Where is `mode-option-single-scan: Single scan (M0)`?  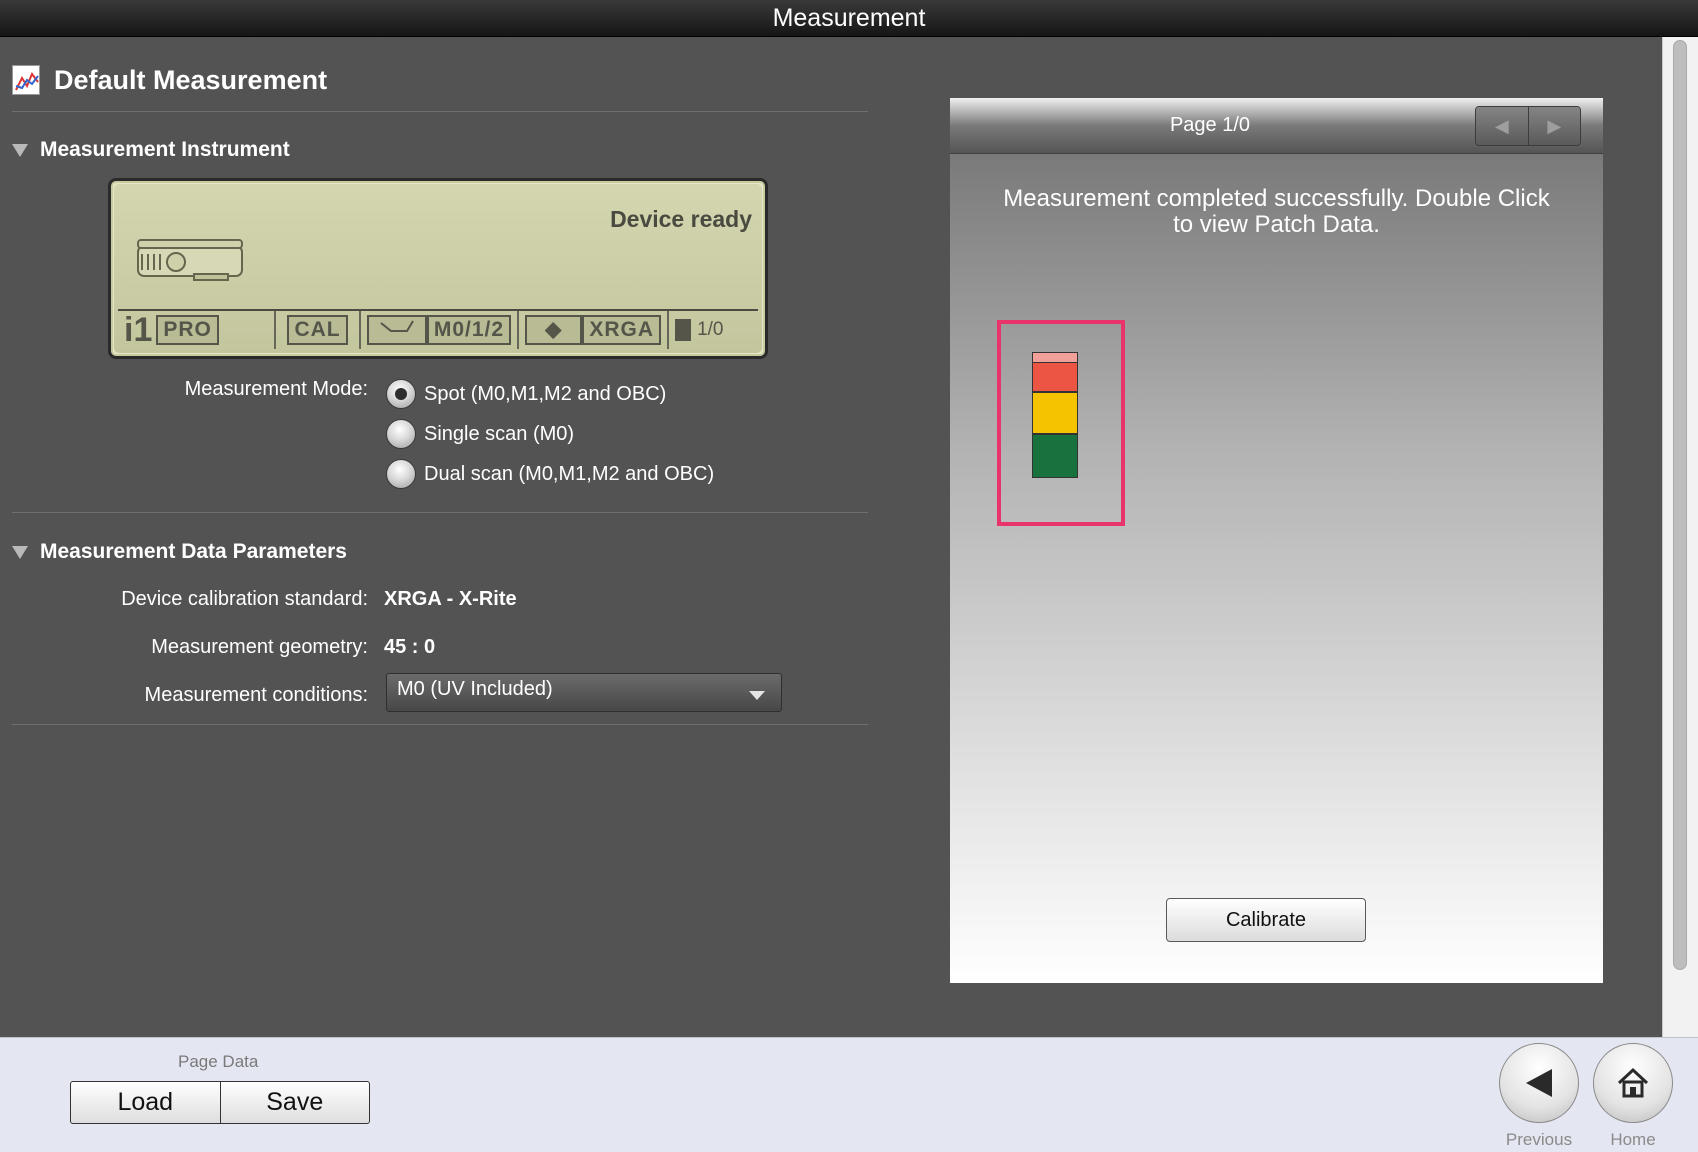 mode-option-single-scan: Single scan (M0) is located at coordinates (480, 434).